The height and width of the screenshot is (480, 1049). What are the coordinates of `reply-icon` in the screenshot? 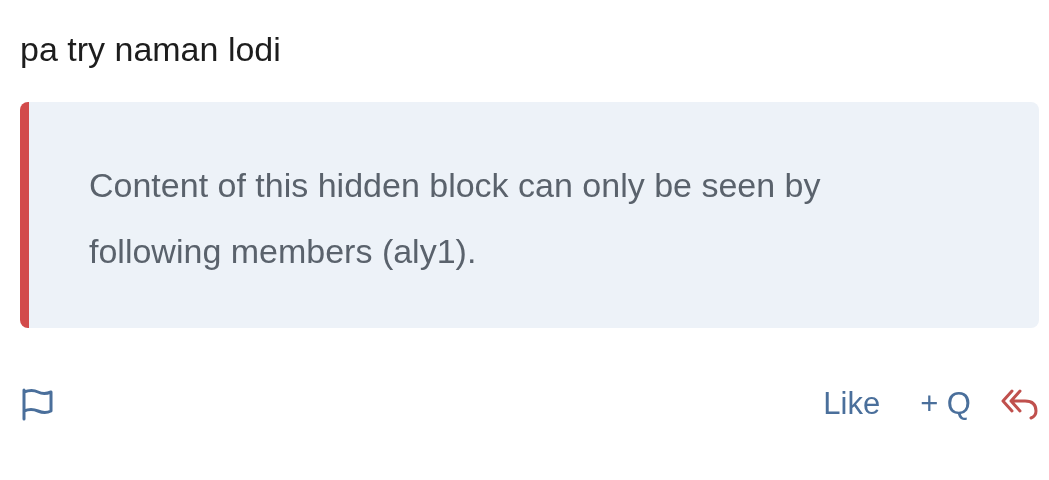 It's located at (1020, 404).